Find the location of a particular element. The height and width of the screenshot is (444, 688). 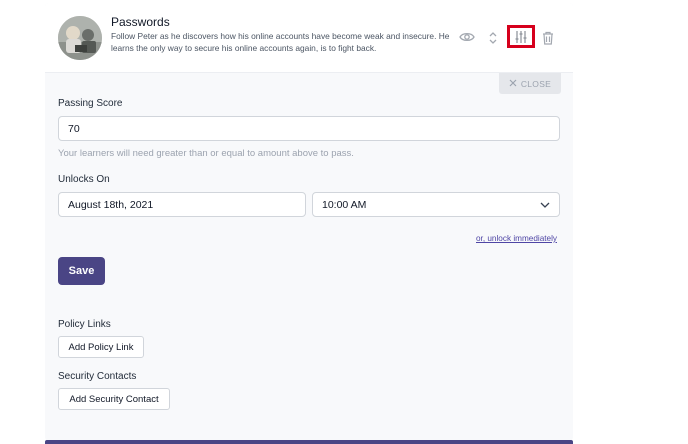

unlocks-on-label: Unlocks On is located at coordinates (84, 179).